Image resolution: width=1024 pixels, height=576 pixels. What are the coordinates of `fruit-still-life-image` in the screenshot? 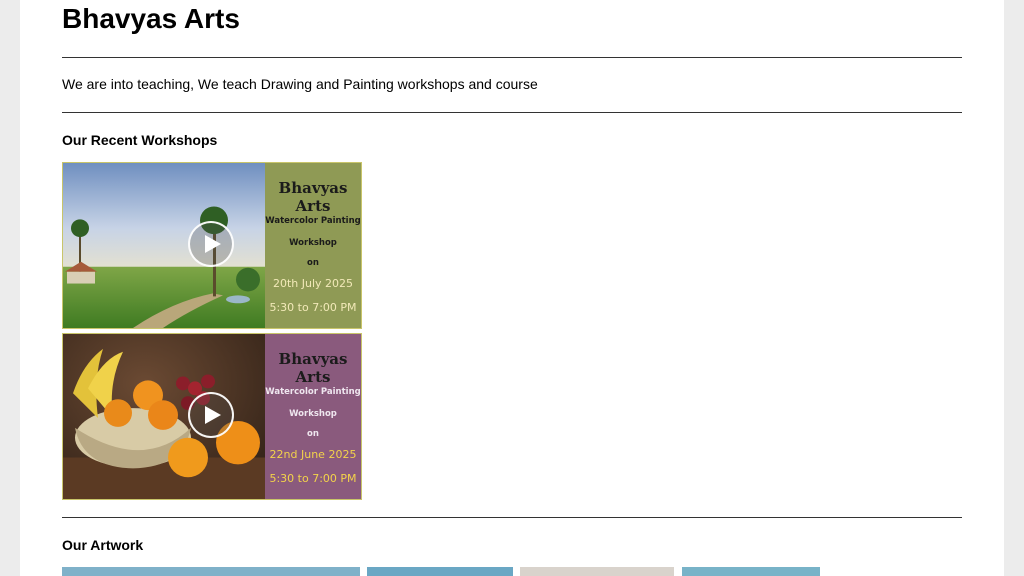 It's located at (165, 416).